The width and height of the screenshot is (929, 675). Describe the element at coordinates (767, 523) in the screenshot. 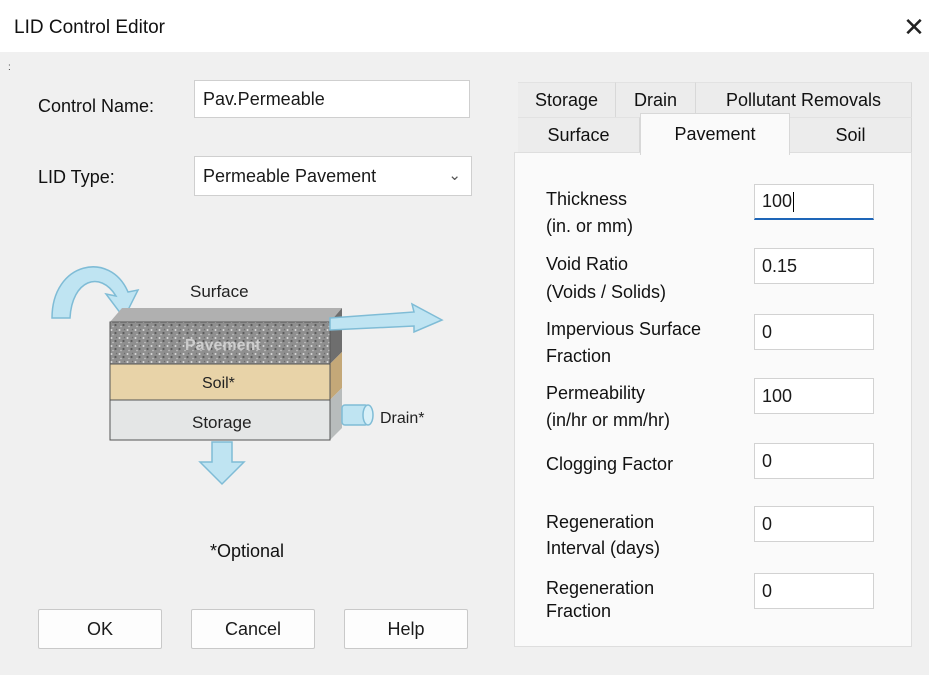

I see `regeneration-interval-value: 0` at that location.